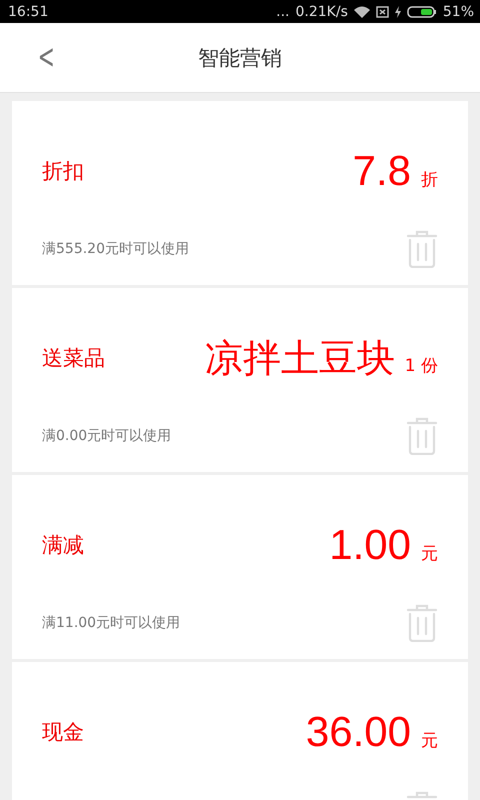  What do you see at coordinates (458, 12) in the screenshot?
I see `battery-percent: 51%` at bounding box center [458, 12].